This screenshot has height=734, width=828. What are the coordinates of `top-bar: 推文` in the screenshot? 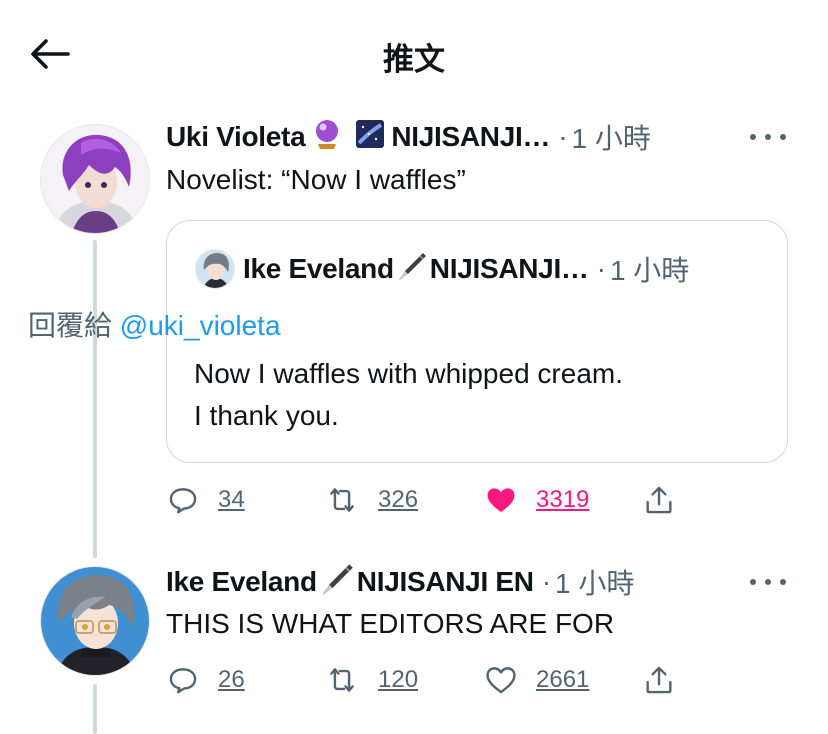 It's located at (414, 50).